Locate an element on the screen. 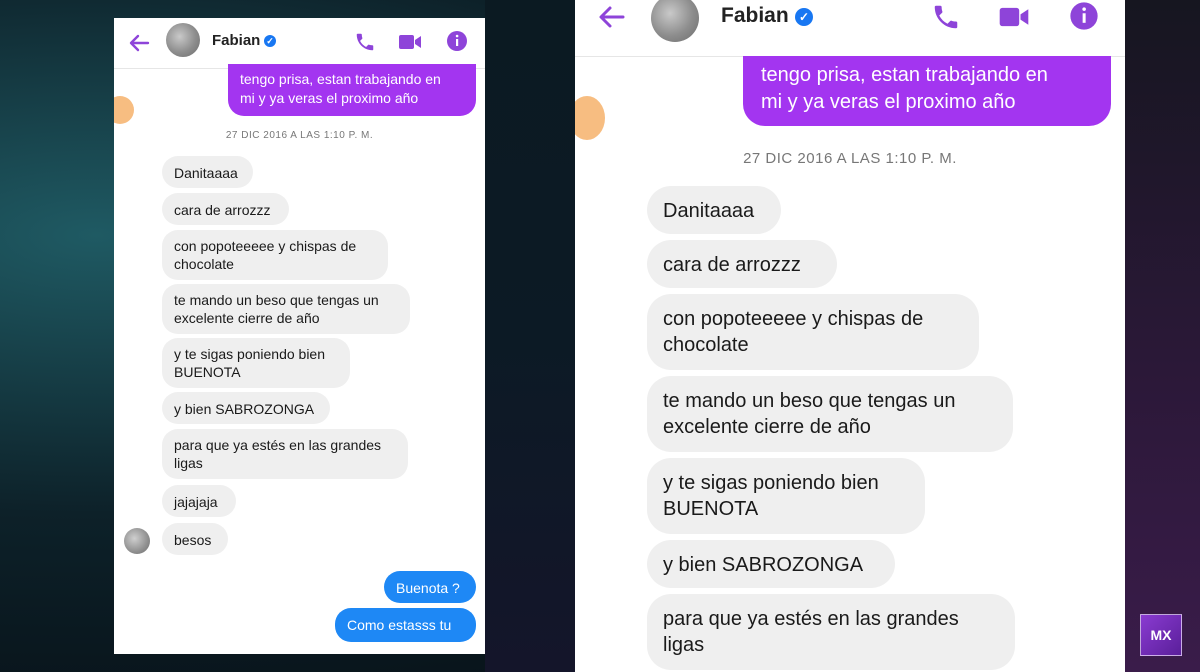 Image resolution: width=1200 pixels, height=672 pixels. message-line: besos is located at coordinates (193, 540).